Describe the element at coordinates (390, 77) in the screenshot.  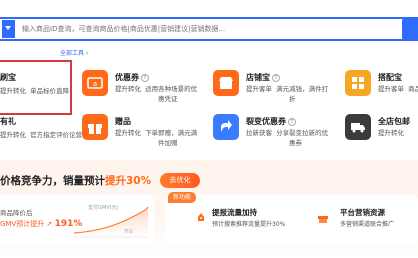
I see `tool-title: 搭配宝` at that location.